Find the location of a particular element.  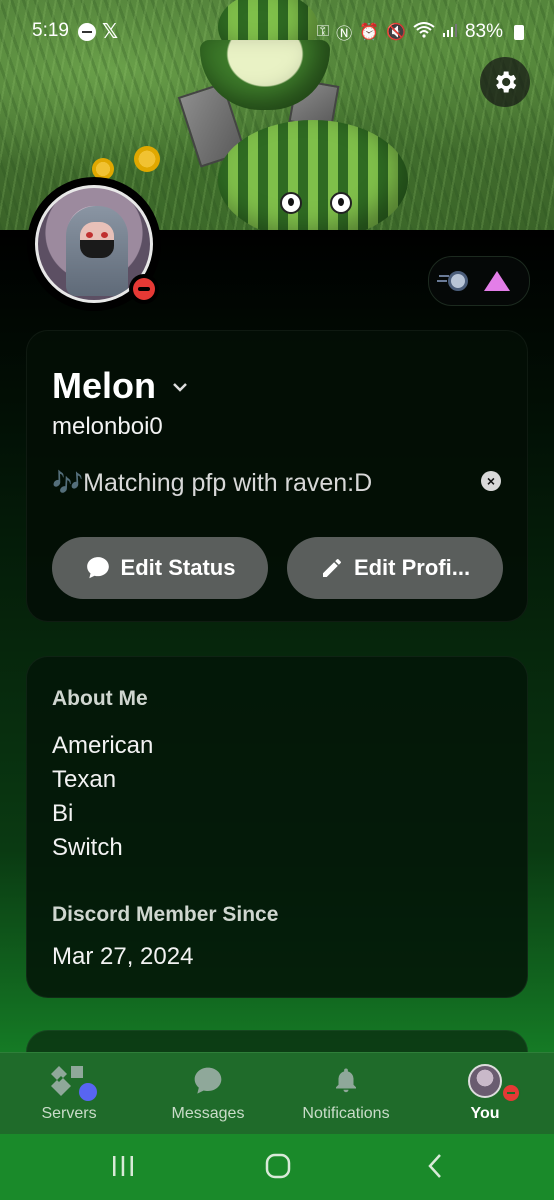

x-logo-icon: 𝕏 is located at coordinates (110, 32).